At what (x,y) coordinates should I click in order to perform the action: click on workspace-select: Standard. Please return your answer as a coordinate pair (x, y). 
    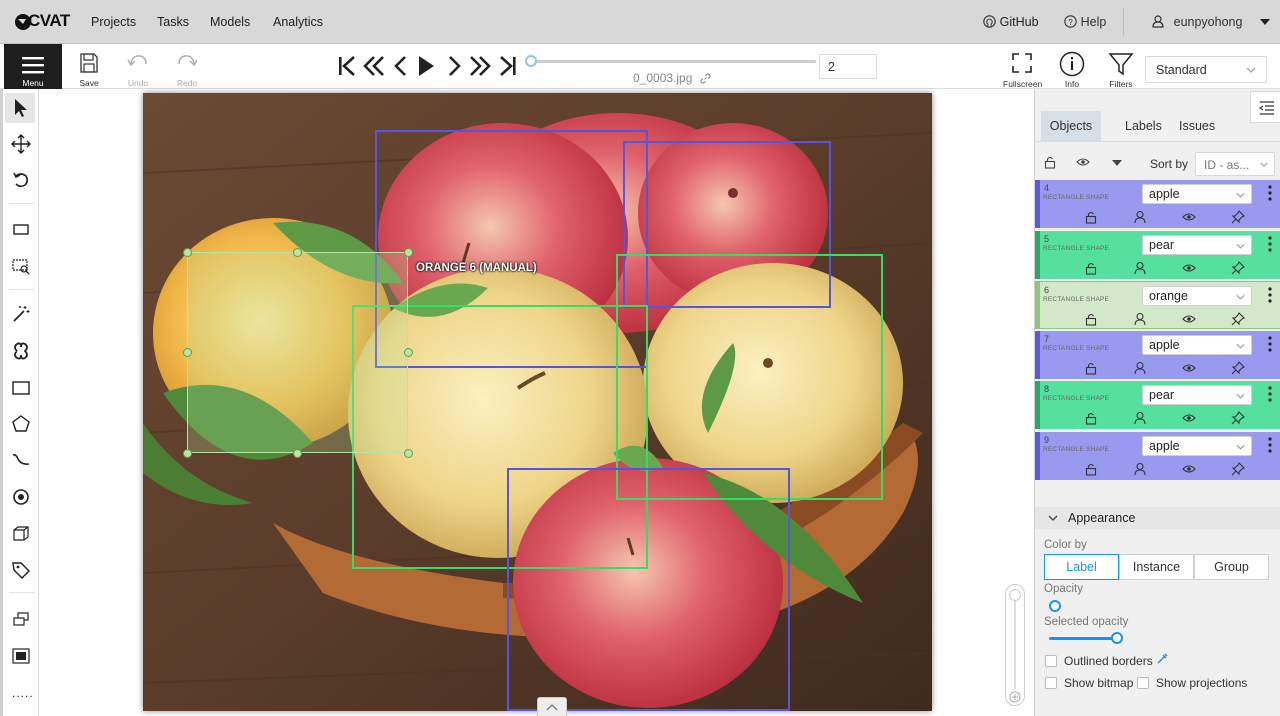
    Looking at the image, I should click on (1206, 69).